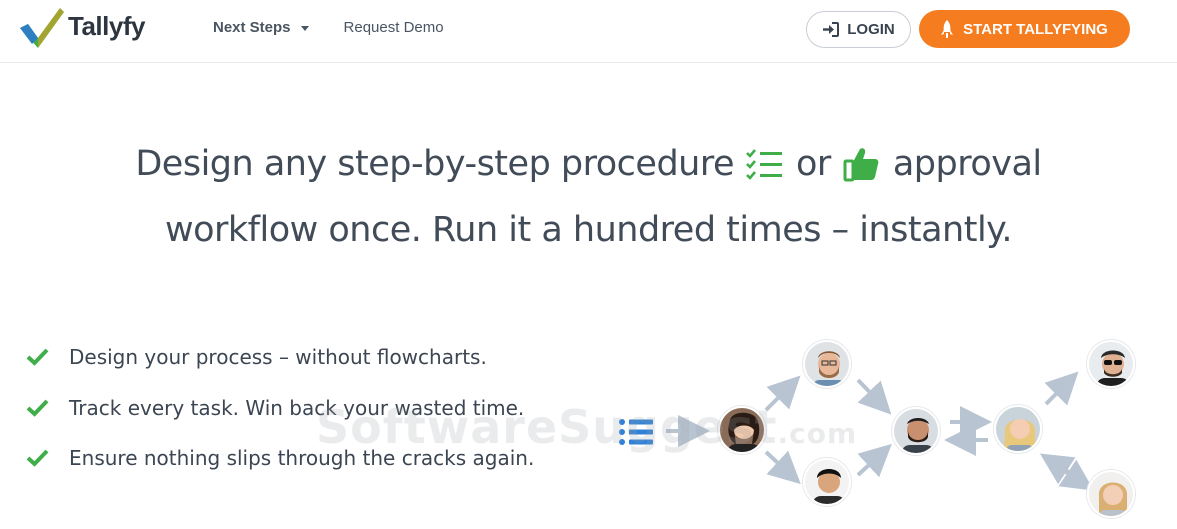 This screenshot has height=529, width=1177. I want to click on start-tallyfying-button: START TALLYFYING, so click(1024, 29).